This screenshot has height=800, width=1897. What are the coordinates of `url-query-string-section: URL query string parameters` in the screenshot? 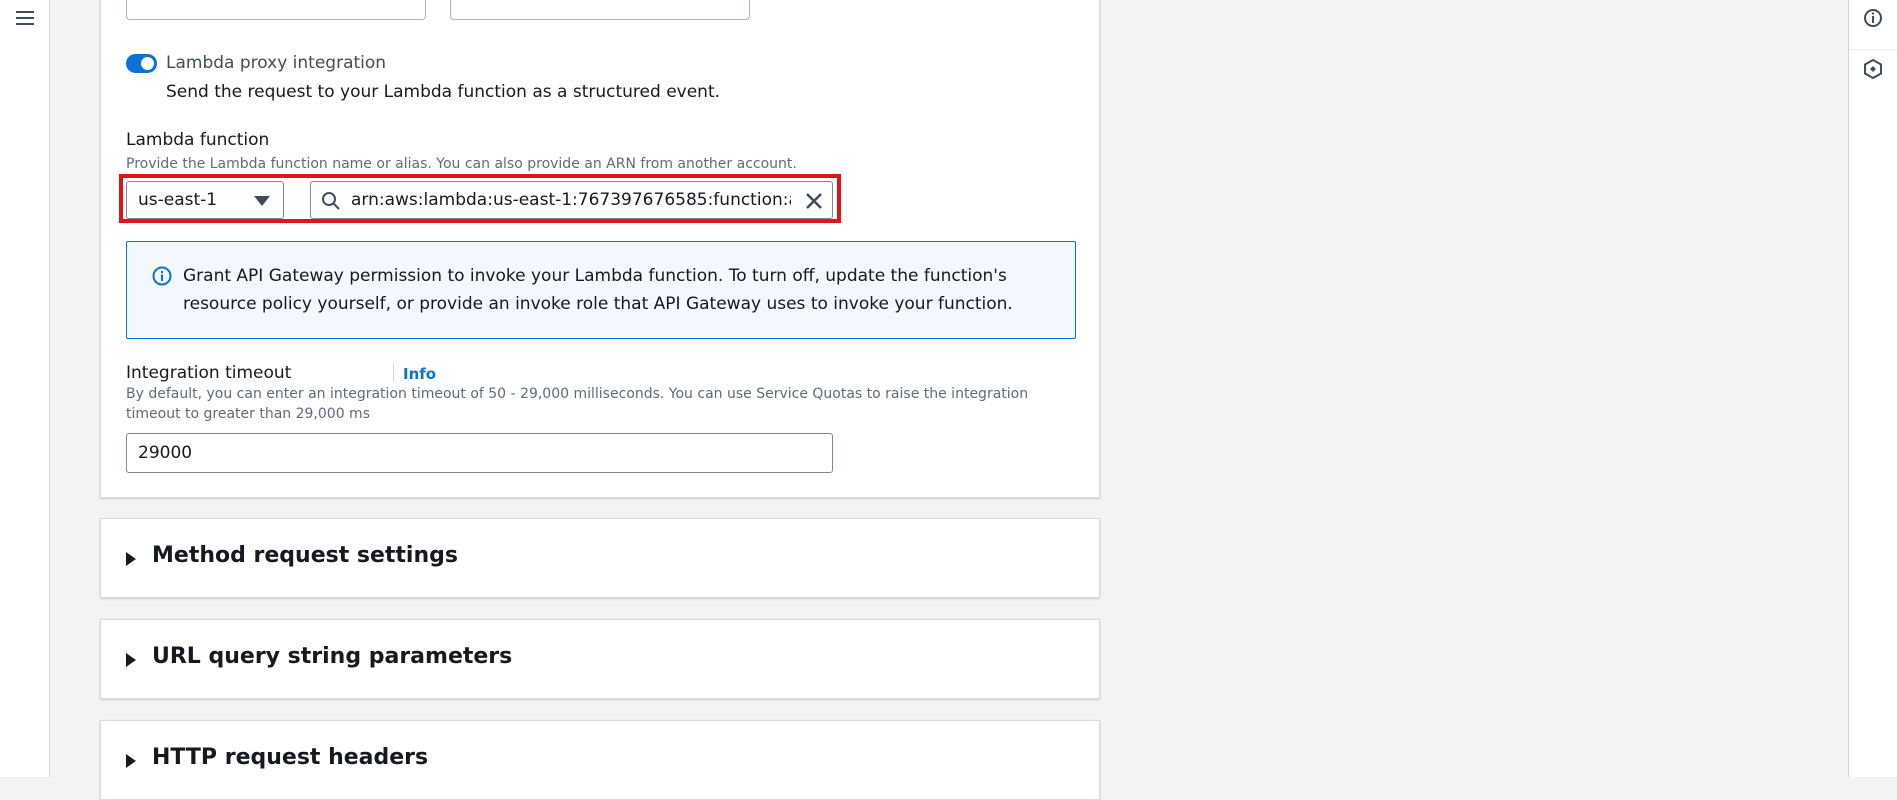 It's located at (600, 659).